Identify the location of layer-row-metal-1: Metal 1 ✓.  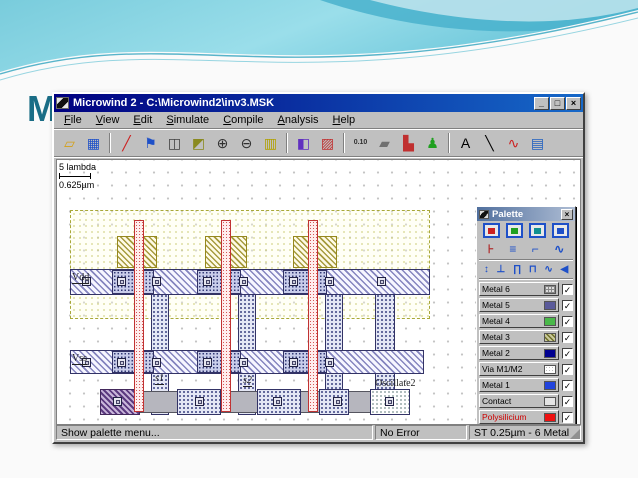
(526, 385).